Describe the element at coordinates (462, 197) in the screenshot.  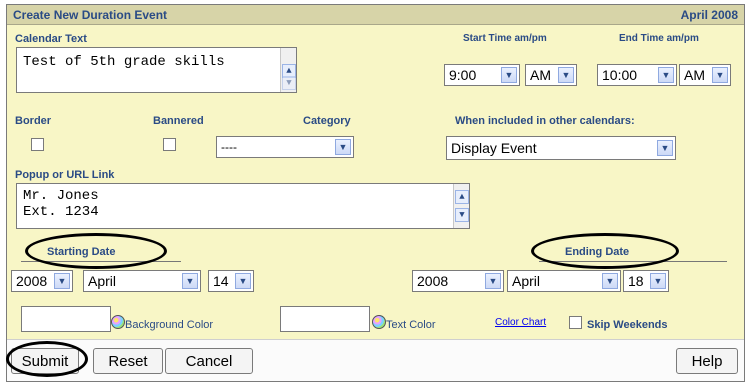
I see `scroll-up-icon: ▲` at that location.